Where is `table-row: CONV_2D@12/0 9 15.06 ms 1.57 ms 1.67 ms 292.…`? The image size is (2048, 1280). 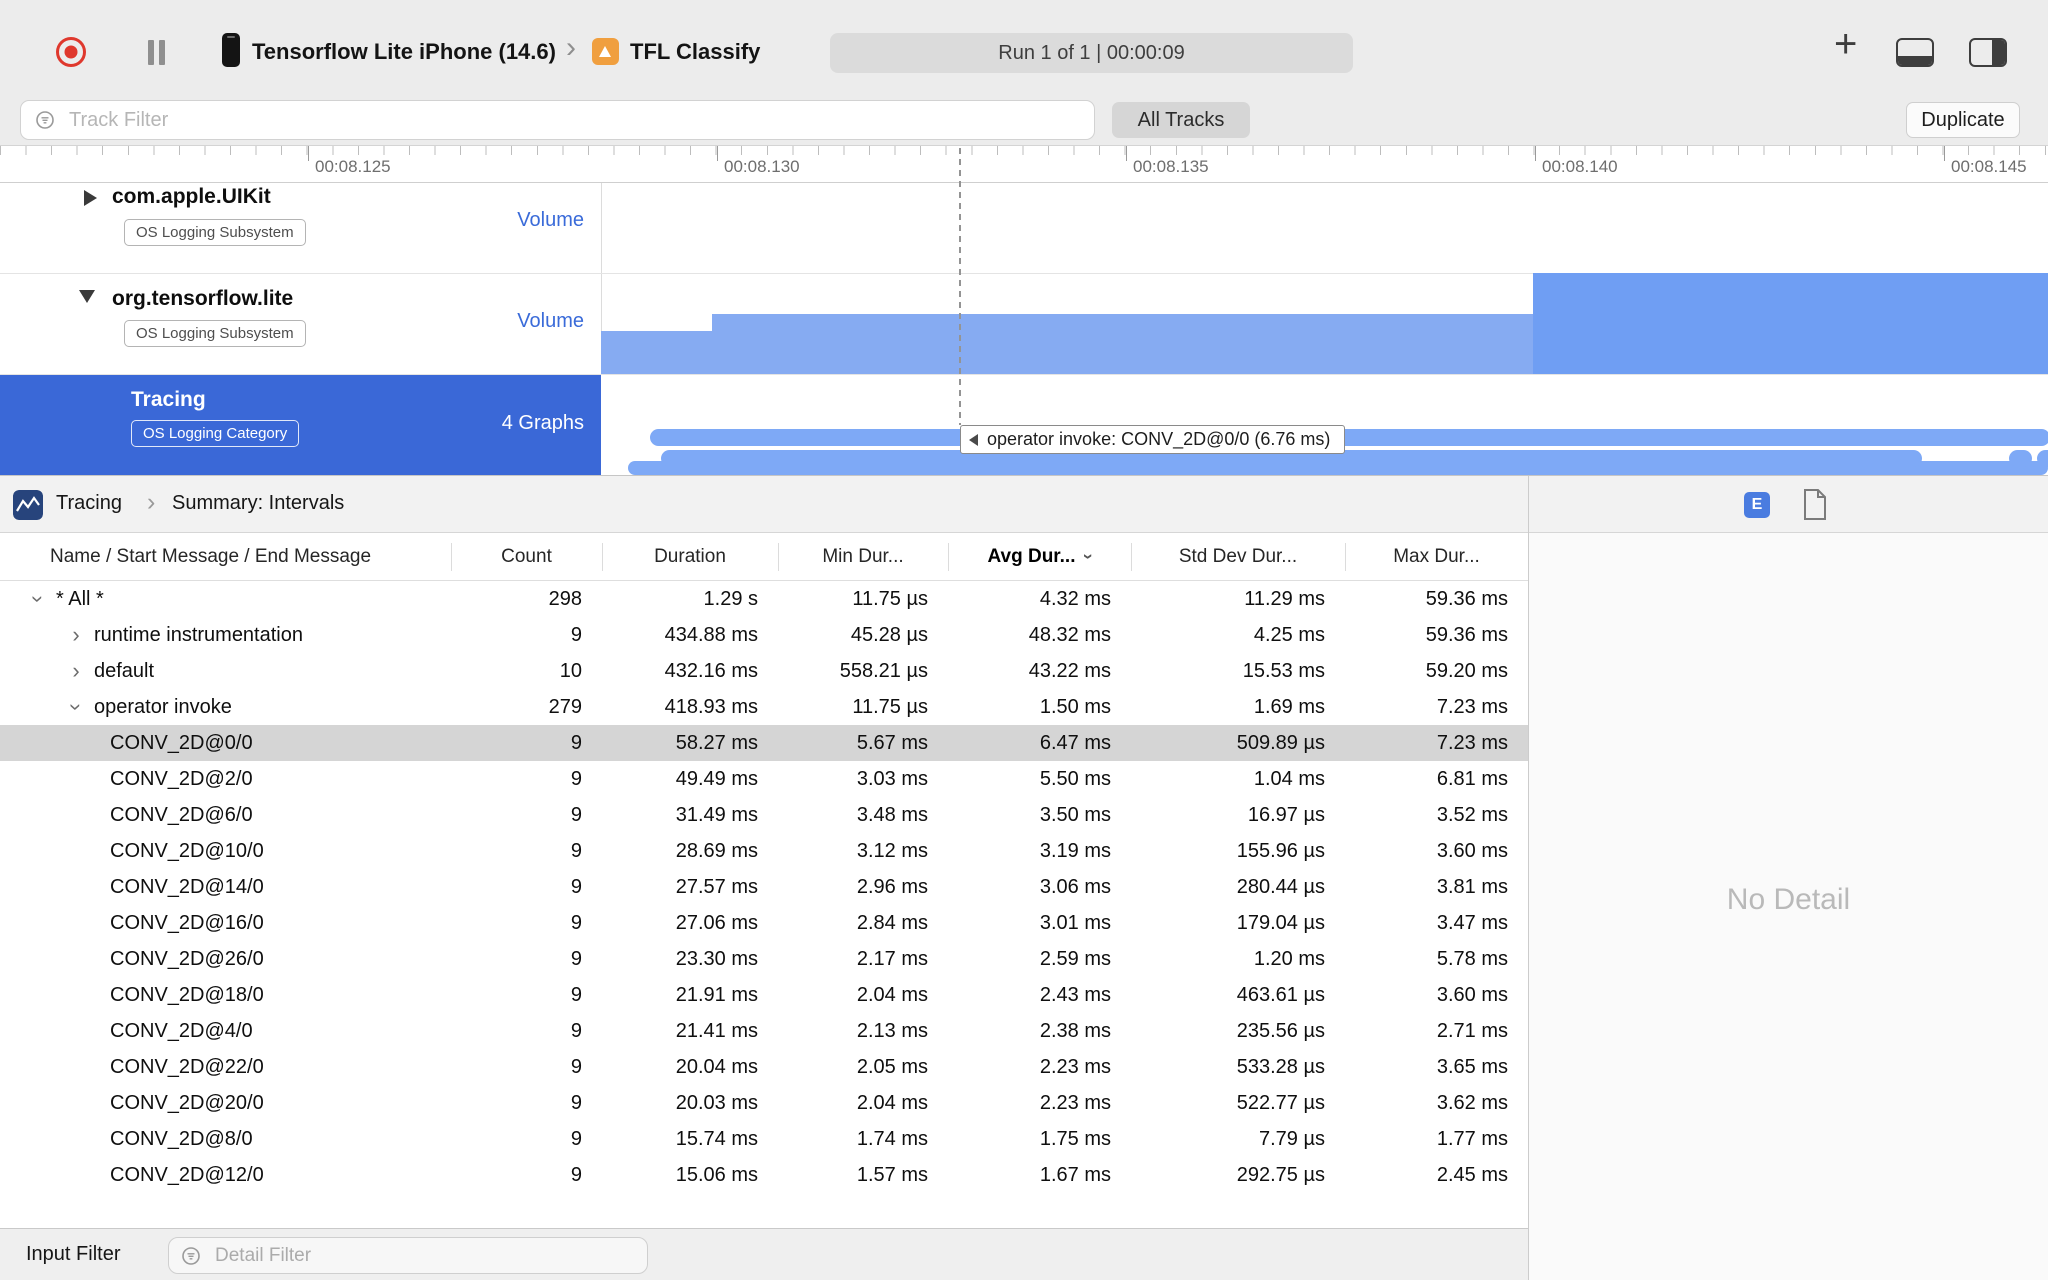
table-row: CONV_2D@12/0 9 15.06 ms 1.57 ms 1.67 ms 292.… is located at coordinates (764, 1175).